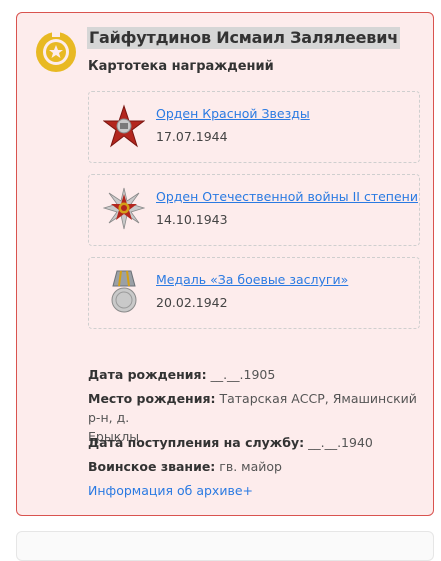 This screenshot has width=441, height=561. What do you see at coordinates (124, 126) in the screenshot?
I see `red-star-order-icon` at bounding box center [124, 126].